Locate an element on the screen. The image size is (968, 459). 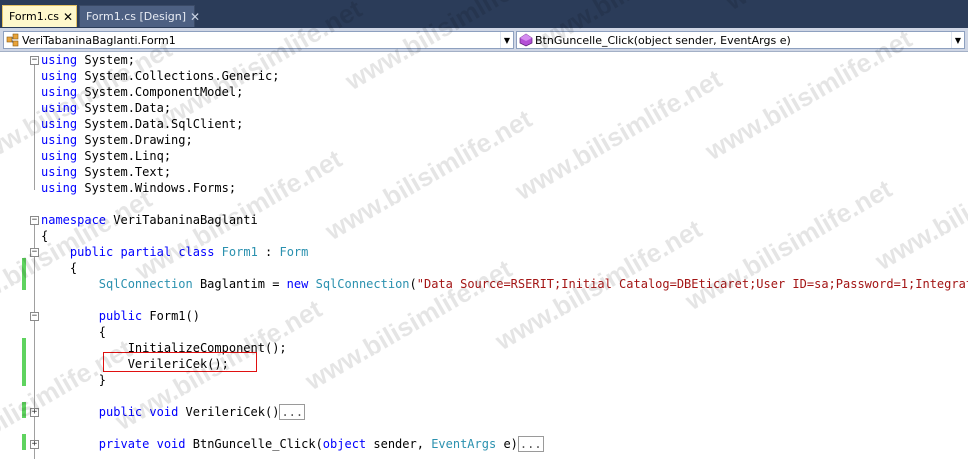
code-line: } is located at coordinates (74, 380).